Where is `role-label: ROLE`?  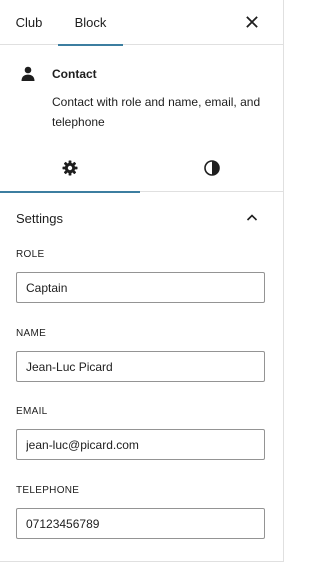
role-label: ROLE is located at coordinates (30, 254).